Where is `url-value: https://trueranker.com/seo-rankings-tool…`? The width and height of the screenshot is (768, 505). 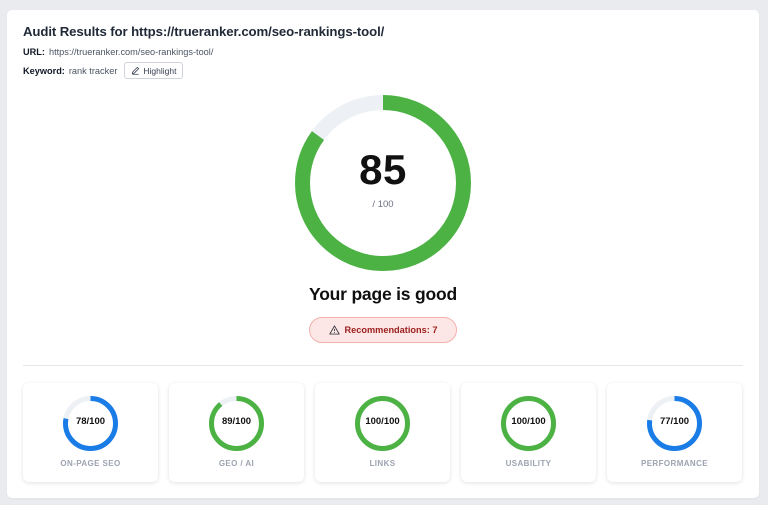 url-value: https://trueranker.com/seo-rankings-tool… is located at coordinates (131, 52).